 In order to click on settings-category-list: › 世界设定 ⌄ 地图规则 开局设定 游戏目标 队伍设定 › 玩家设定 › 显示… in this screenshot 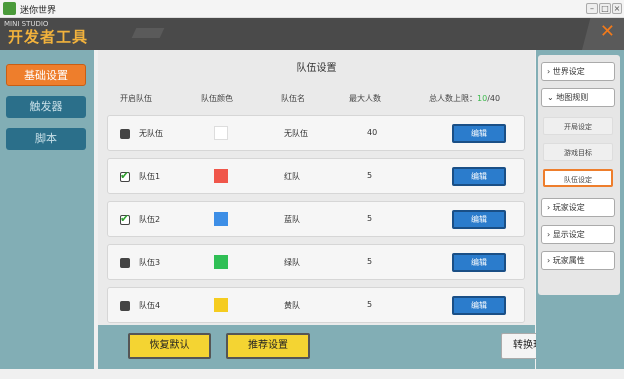, I will do `click(579, 175)`.